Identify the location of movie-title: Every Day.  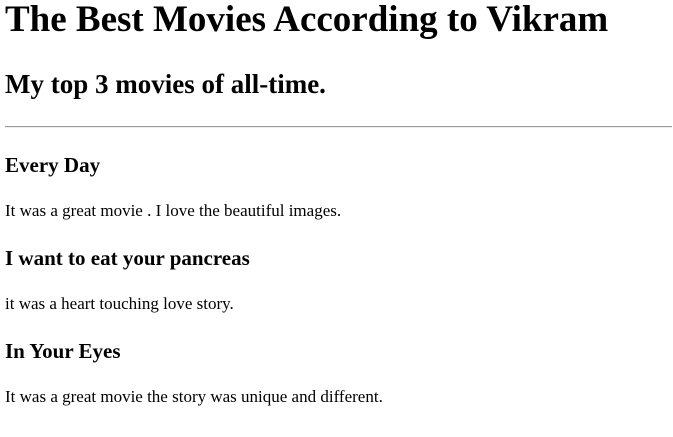
(53, 165).